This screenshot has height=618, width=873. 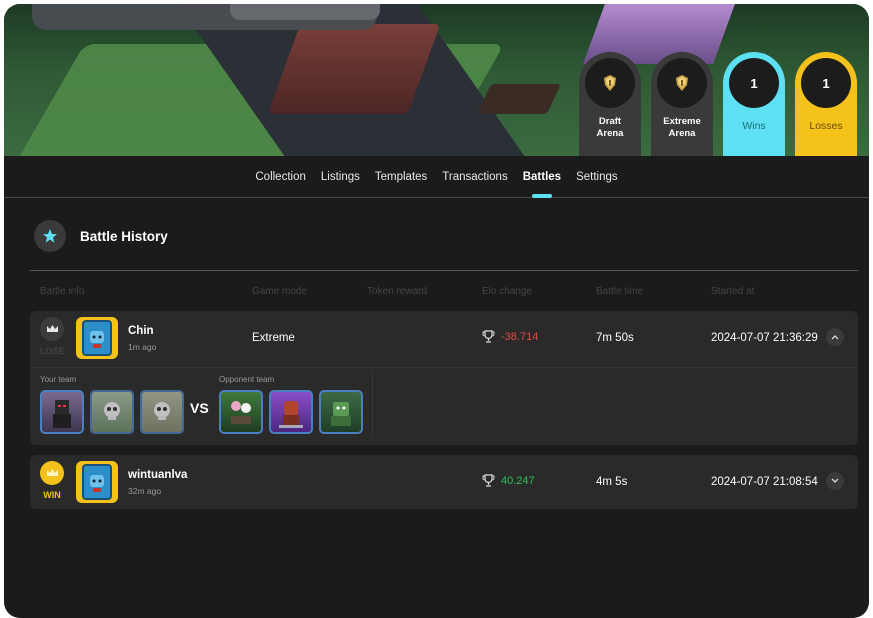 I want to click on losses-count: 1, so click(x=826, y=83).